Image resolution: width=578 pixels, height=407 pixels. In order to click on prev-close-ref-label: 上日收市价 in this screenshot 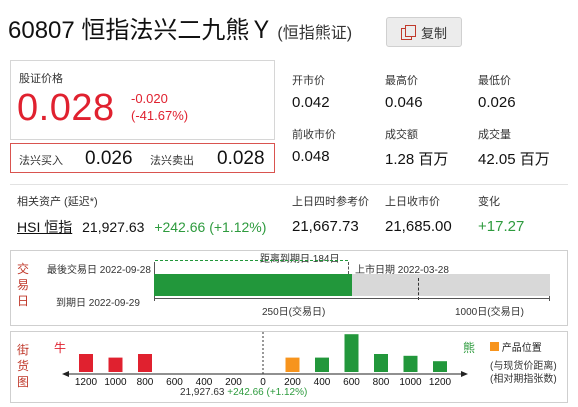, I will do `click(412, 202)`.